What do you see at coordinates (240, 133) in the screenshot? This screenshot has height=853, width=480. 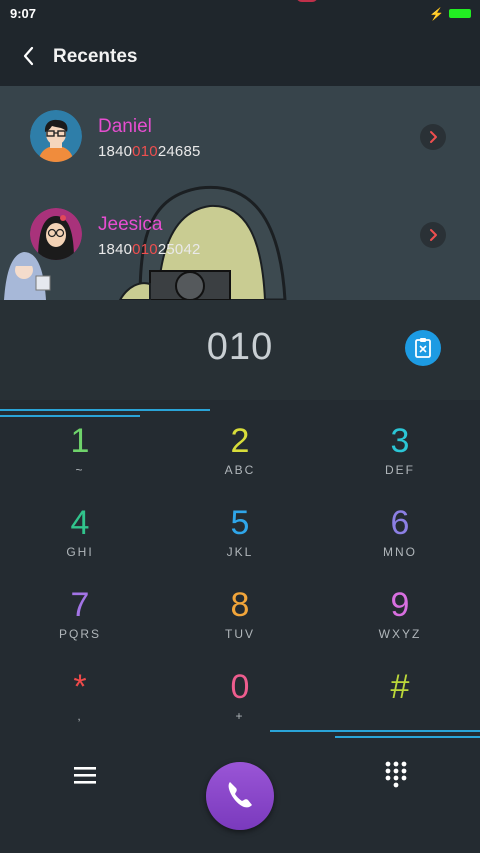 I see `contact-row: Daniel 184001024685` at bounding box center [240, 133].